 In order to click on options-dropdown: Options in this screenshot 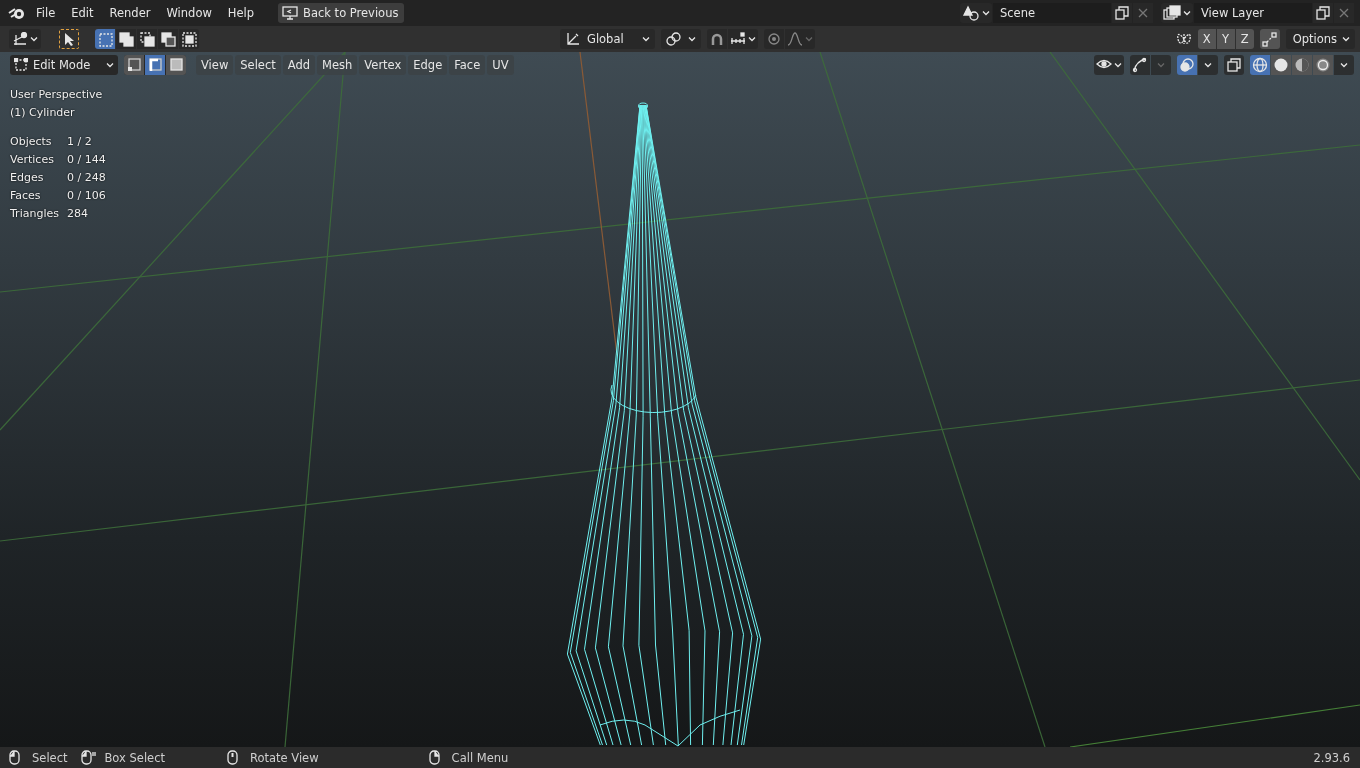, I will do `click(1320, 39)`.